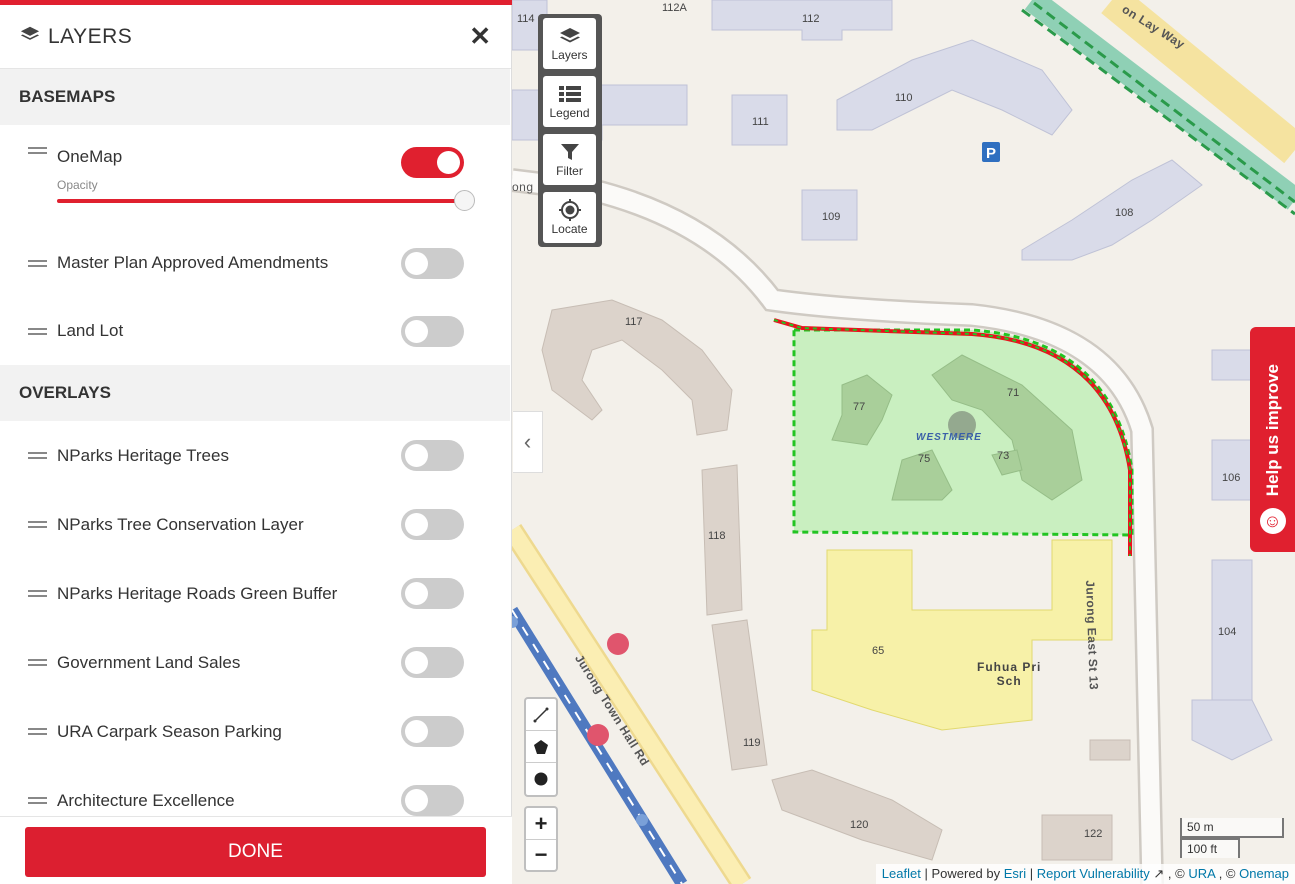  What do you see at coordinates (255, 37) in the screenshot?
I see `panel-header: LAYERS ✕` at bounding box center [255, 37].